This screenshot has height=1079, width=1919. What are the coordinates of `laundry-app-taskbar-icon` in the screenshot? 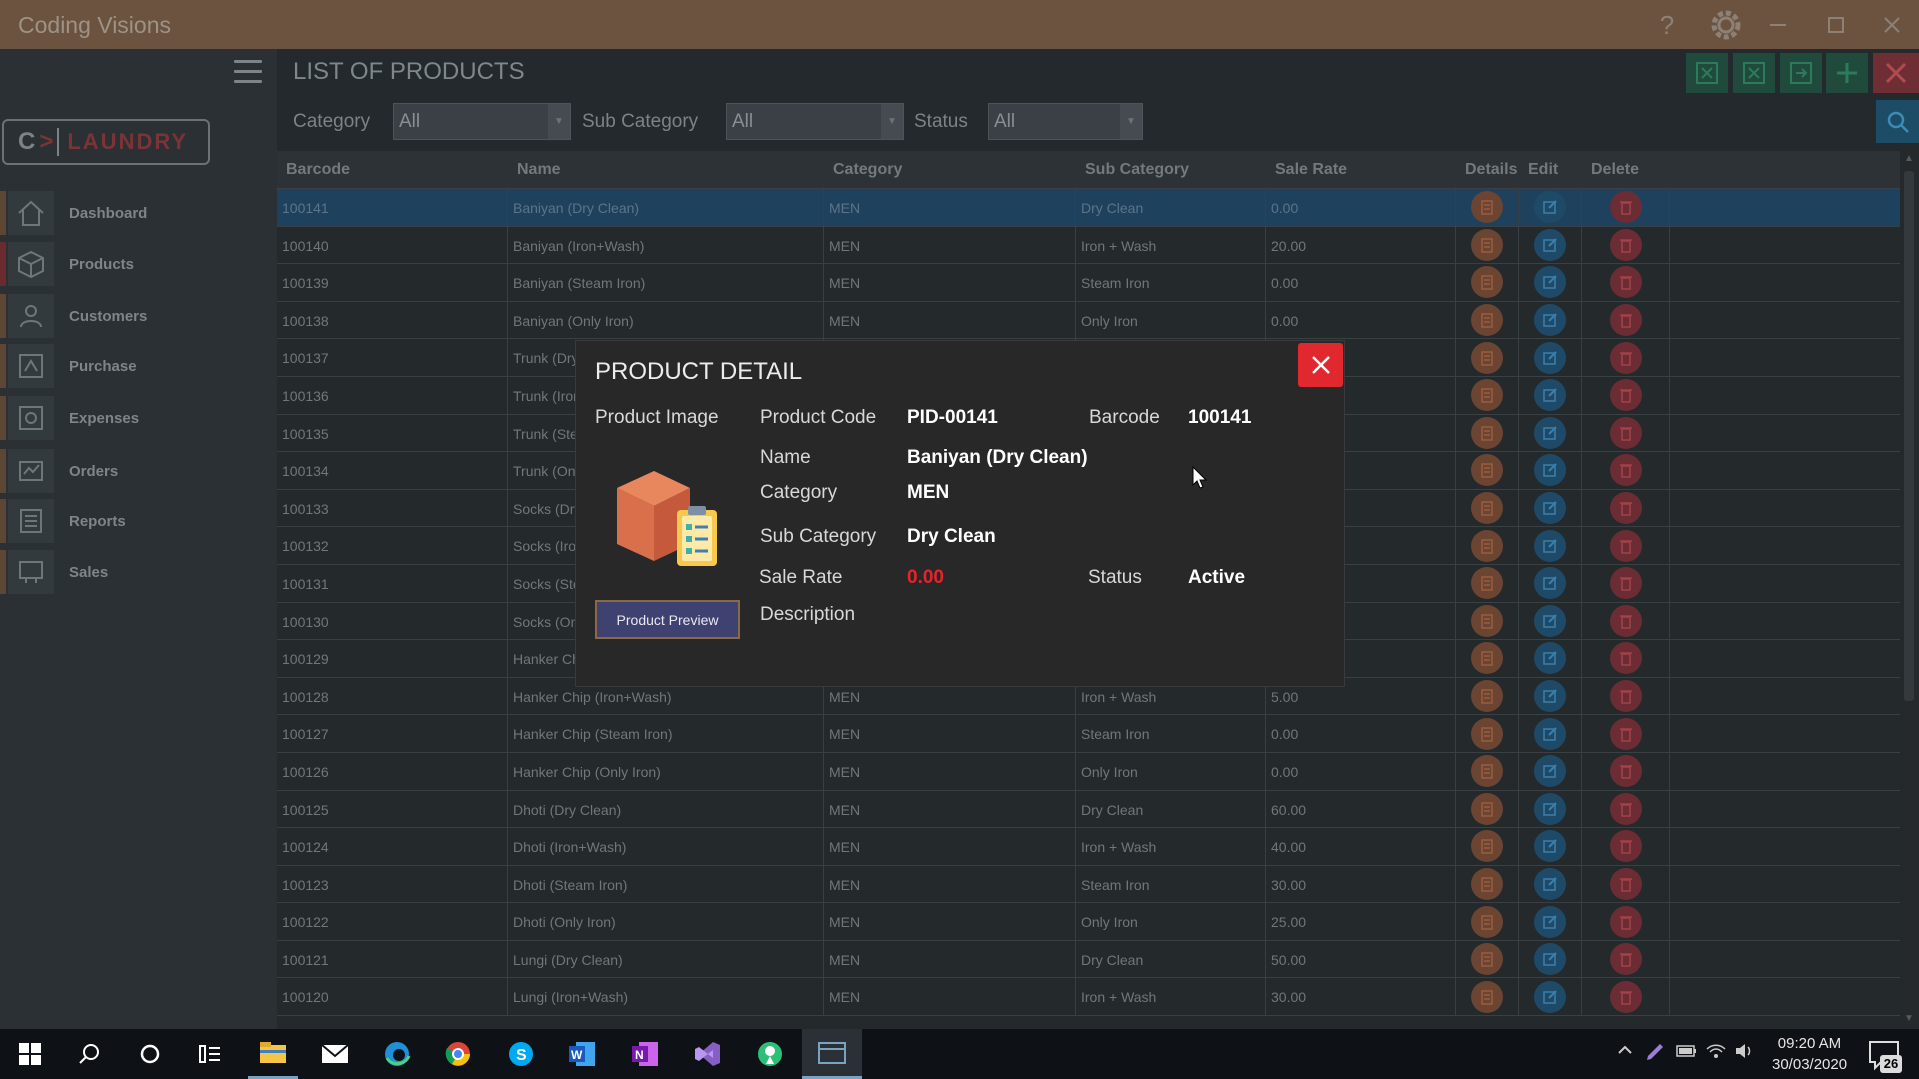 It's located at (832, 1054).